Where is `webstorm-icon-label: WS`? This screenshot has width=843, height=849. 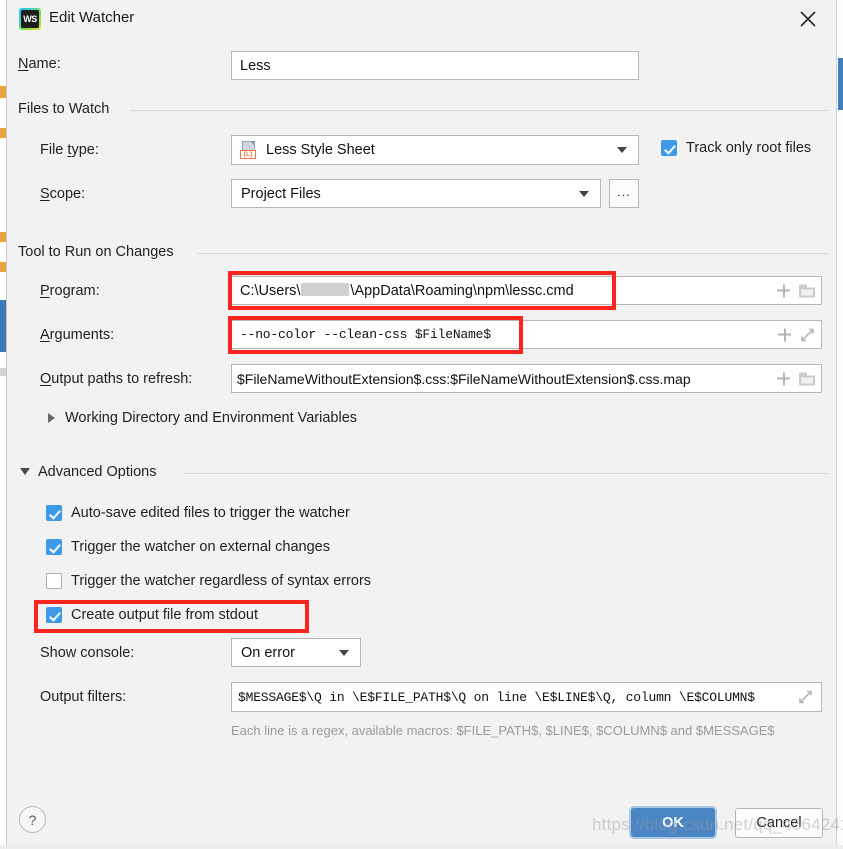
webstorm-icon-label: WS is located at coordinates (30, 19).